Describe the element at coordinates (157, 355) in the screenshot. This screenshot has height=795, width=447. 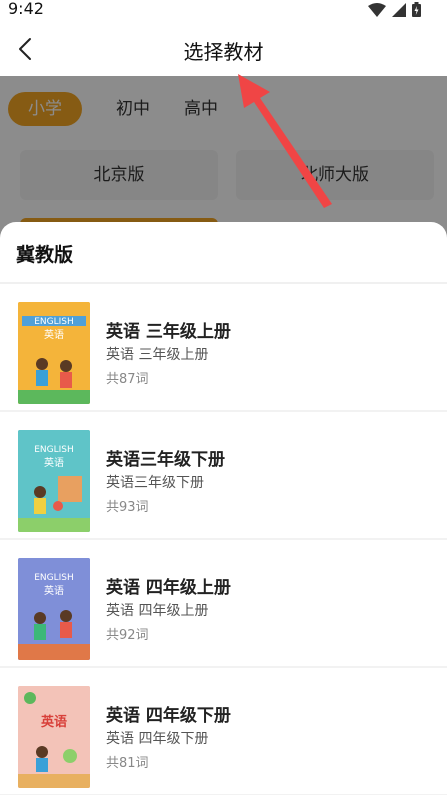
I see `book-subtitle: 英语 三年级上册` at that location.